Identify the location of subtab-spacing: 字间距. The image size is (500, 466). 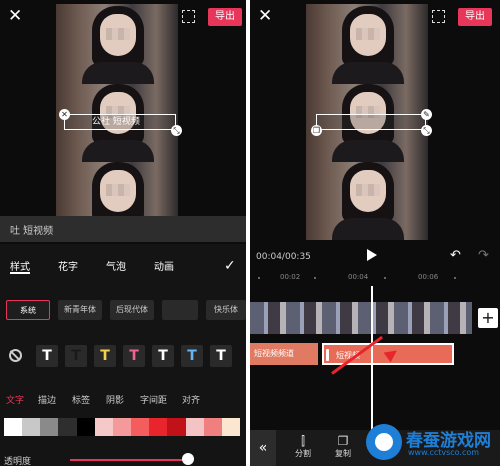
(153, 399).